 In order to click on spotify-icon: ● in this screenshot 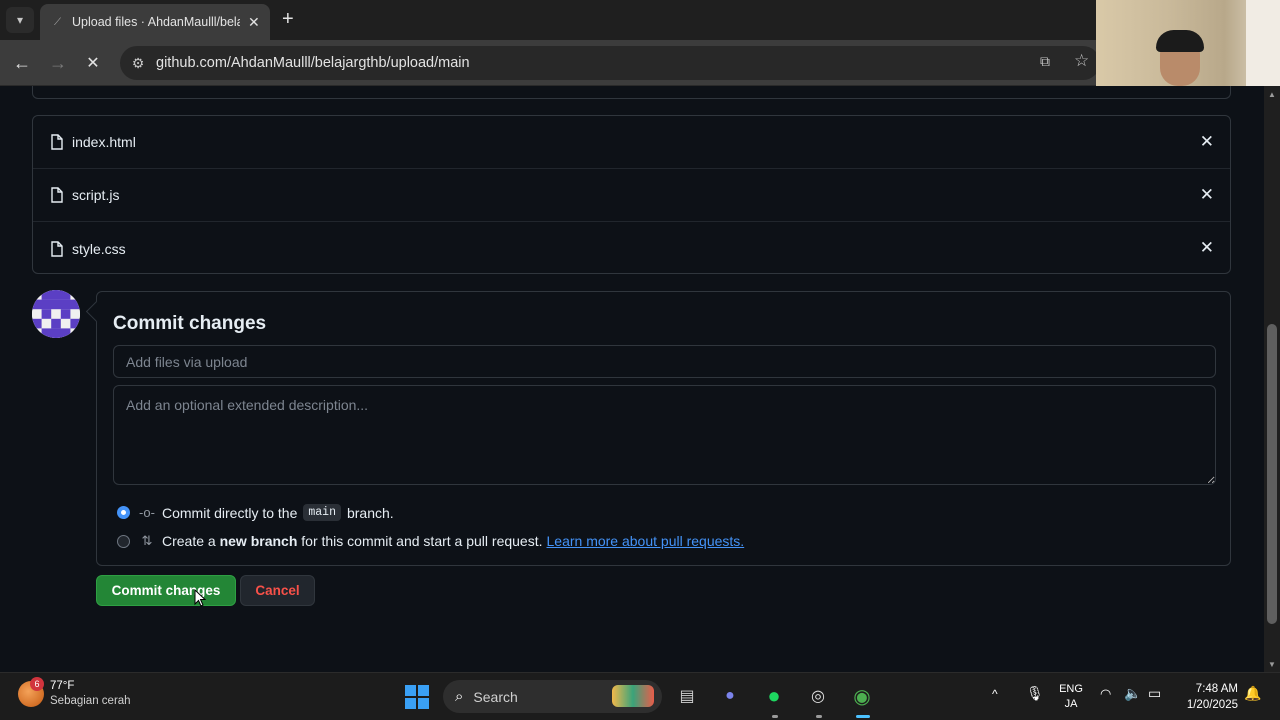, I will do `click(774, 696)`.